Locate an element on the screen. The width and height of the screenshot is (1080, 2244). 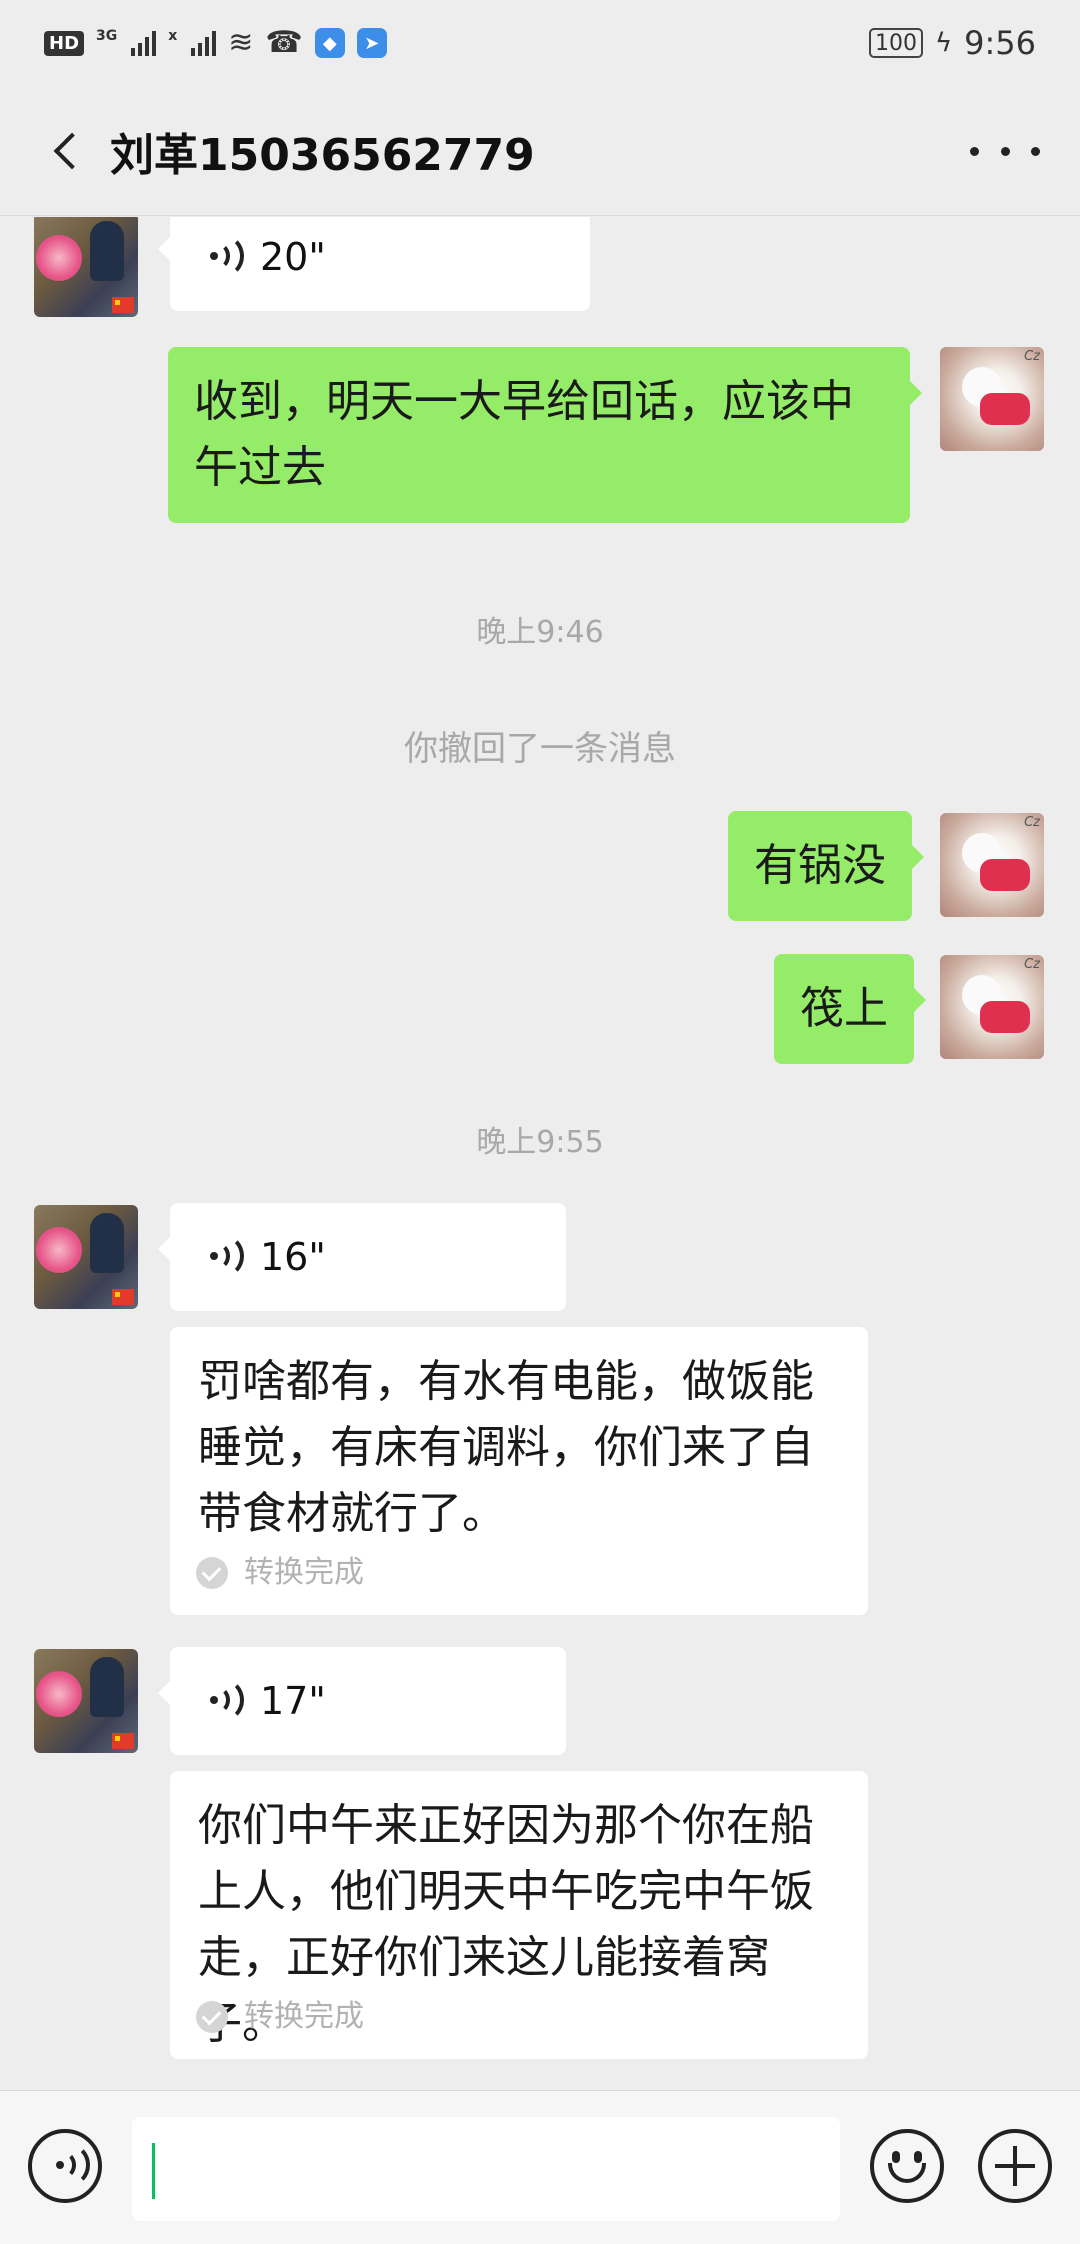
chat-title: 刘革15036562779 is located at coordinates (322, 155).